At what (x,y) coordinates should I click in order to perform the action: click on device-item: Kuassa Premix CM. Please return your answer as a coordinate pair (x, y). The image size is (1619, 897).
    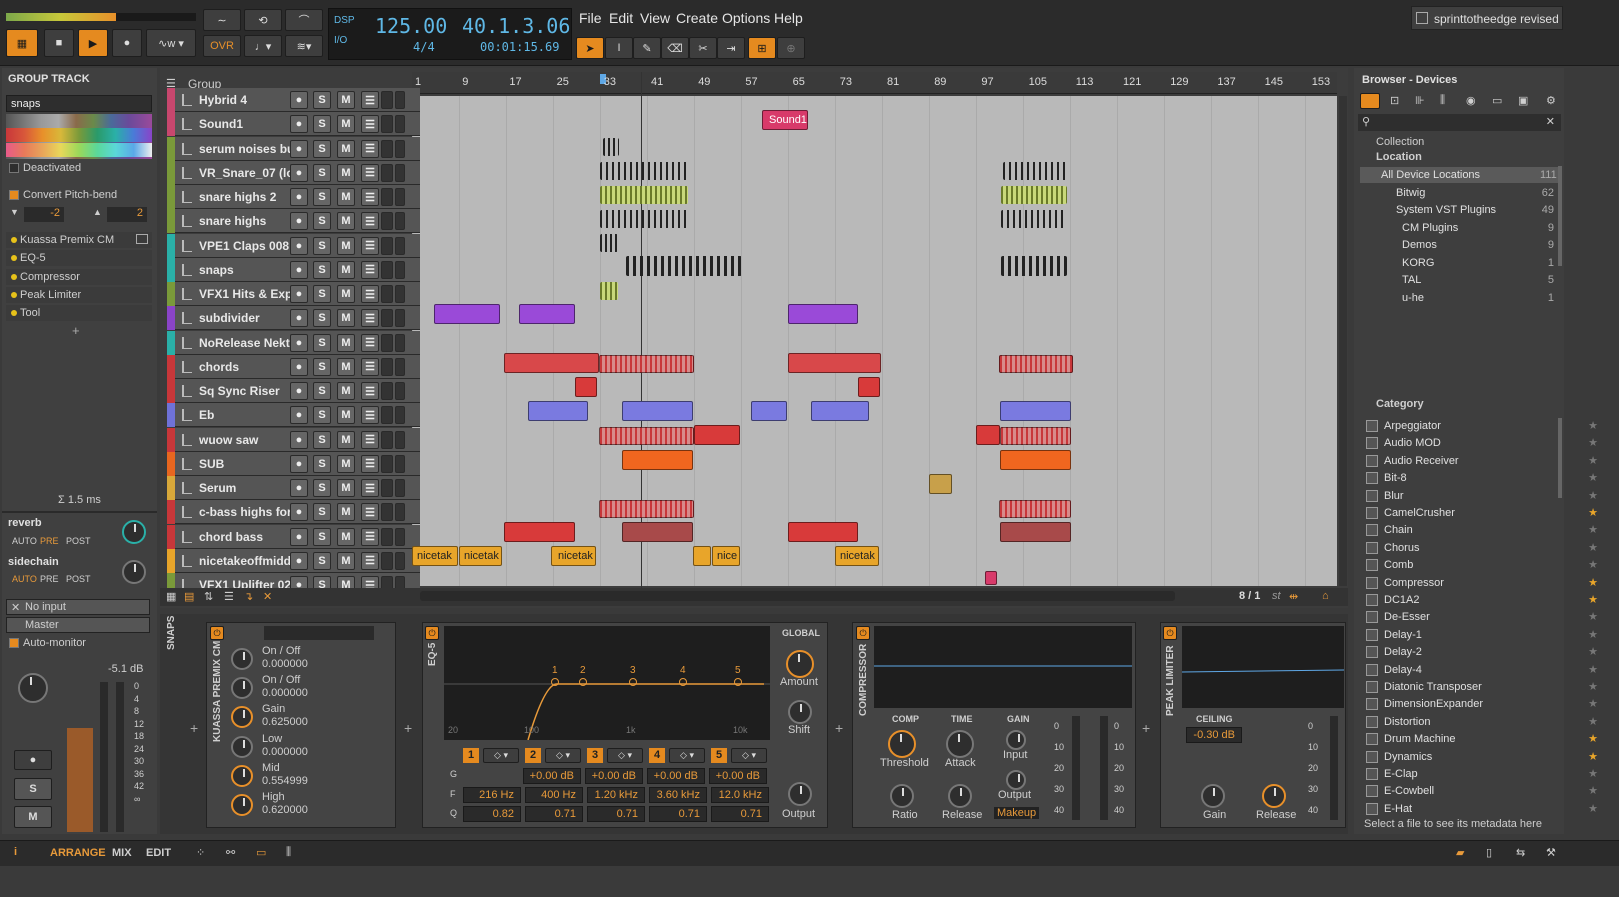
    Looking at the image, I should click on (79, 240).